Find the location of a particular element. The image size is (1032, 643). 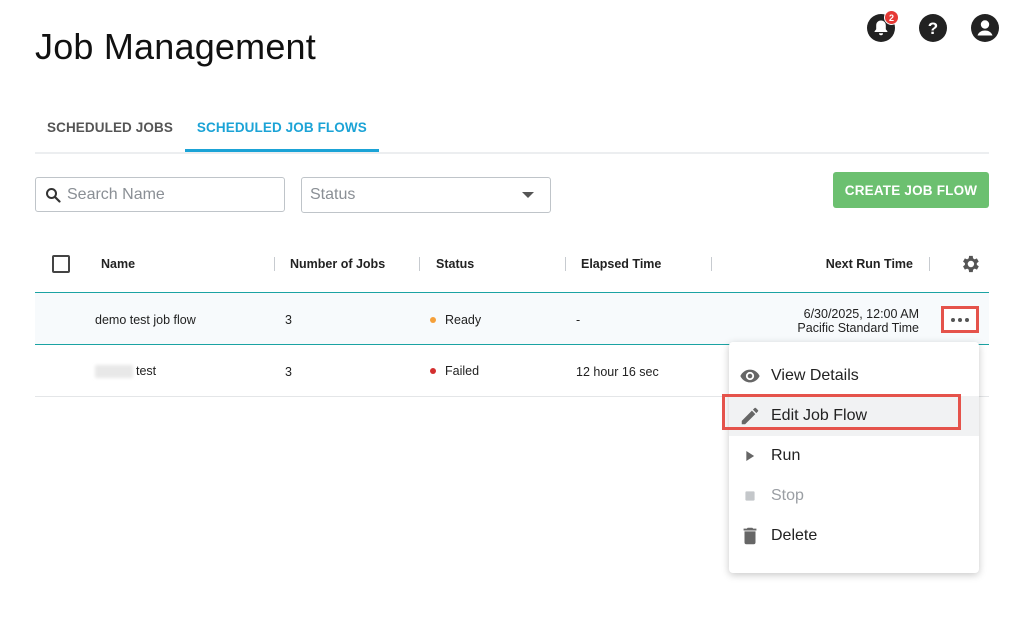

menu-item-edit-job-flow: Edit Job Flow is located at coordinates (850, 415).